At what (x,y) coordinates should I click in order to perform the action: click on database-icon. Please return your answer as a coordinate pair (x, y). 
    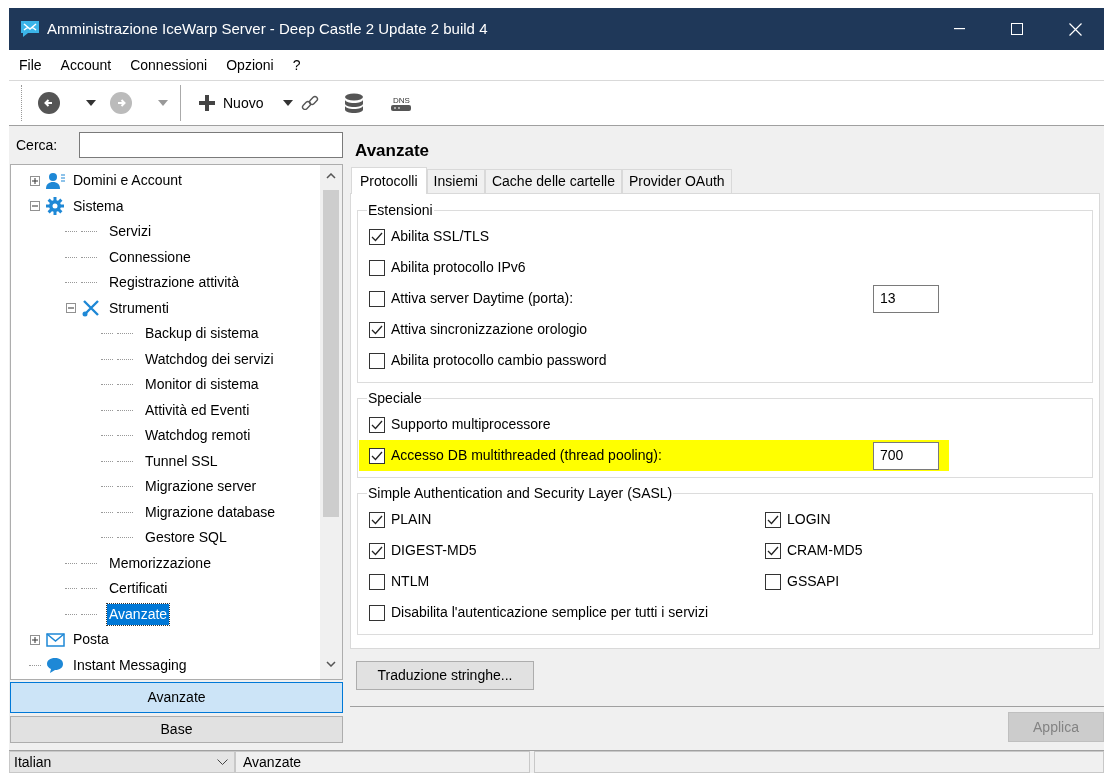
    Looking at the image, I should click on (354, 103).